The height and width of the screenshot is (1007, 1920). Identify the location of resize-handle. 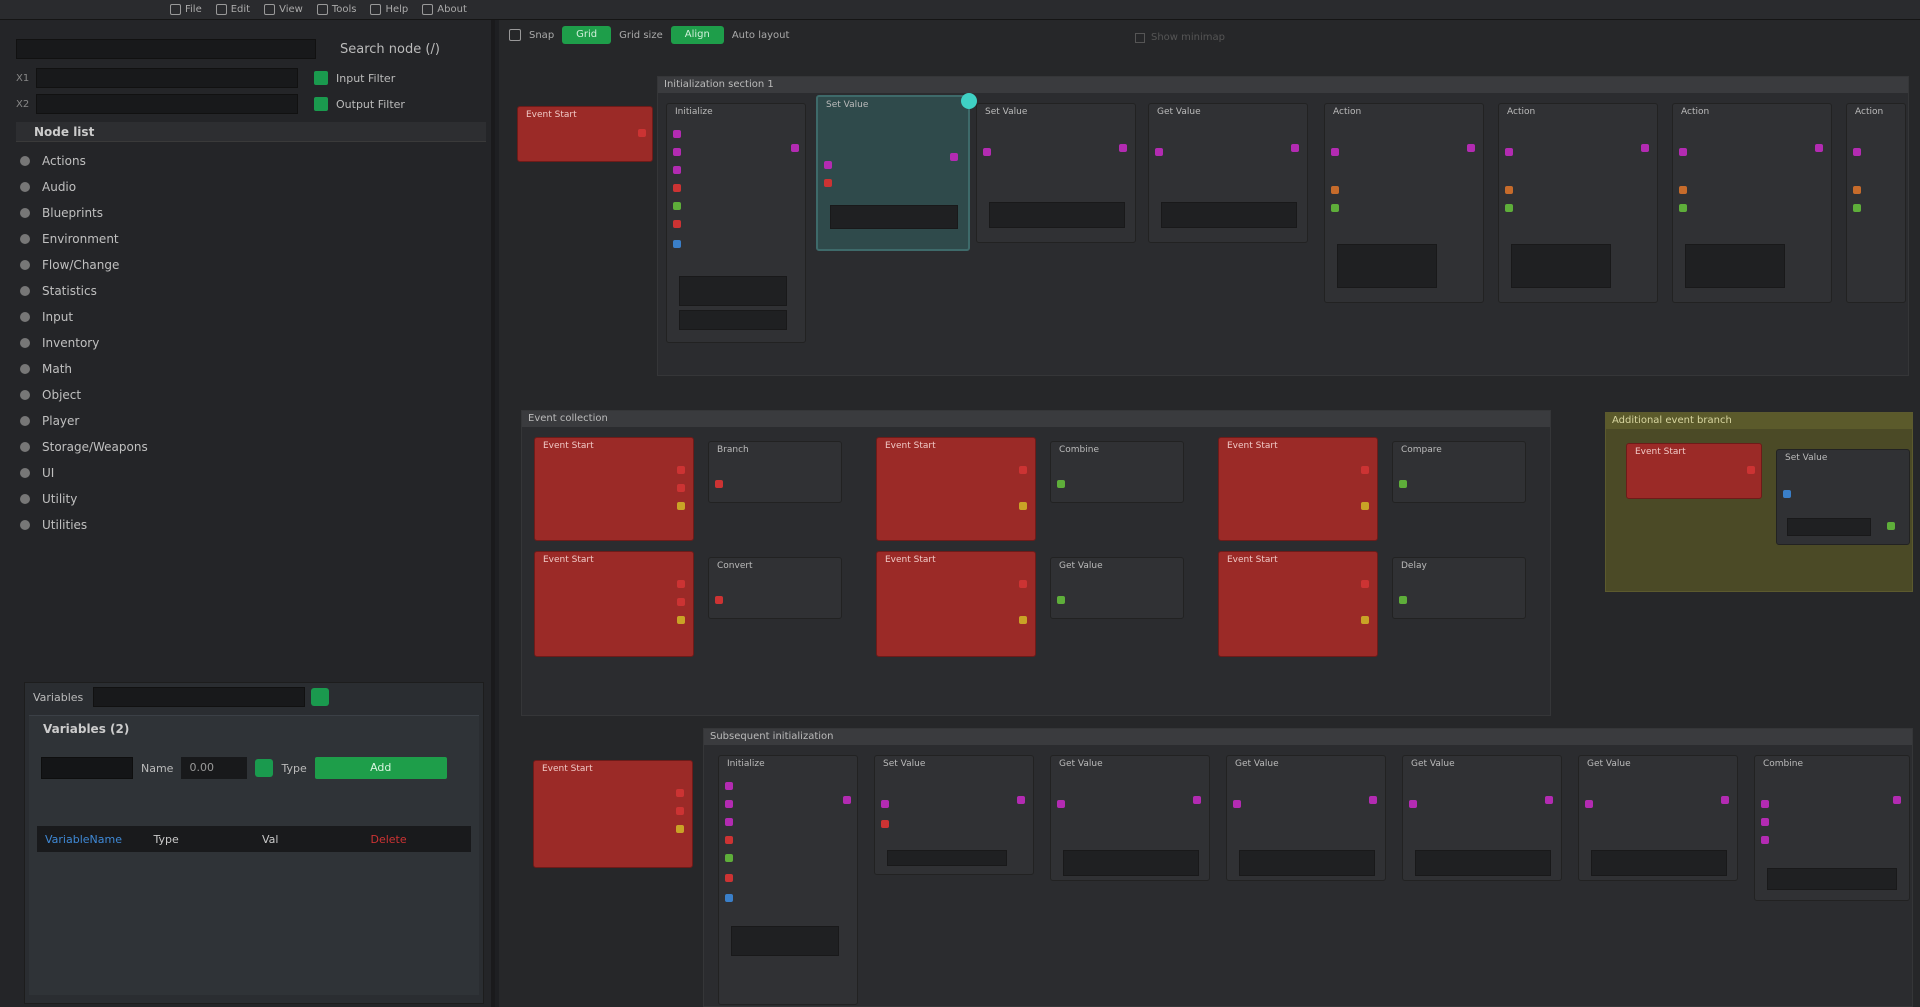
(969, 101).